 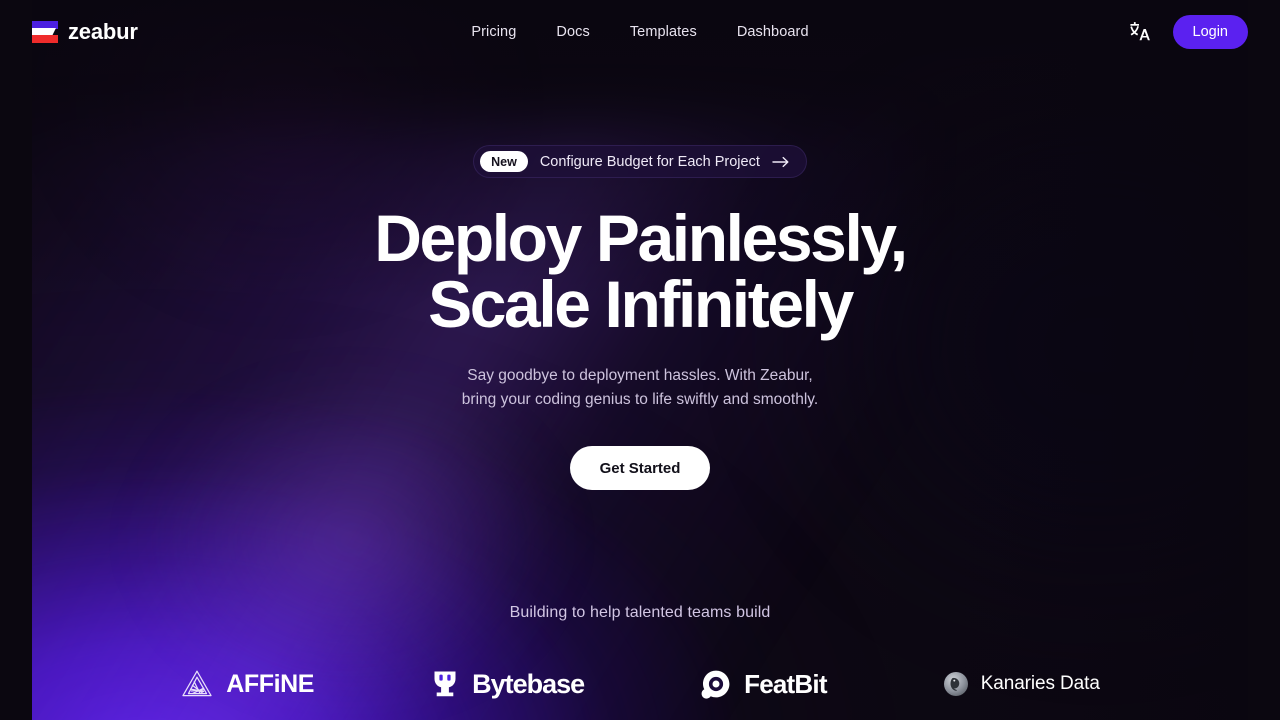 What do you see at coordinates (504, 161) in the screenshot?
I see `announcement-badge: New` at bounding box center [504, 161].